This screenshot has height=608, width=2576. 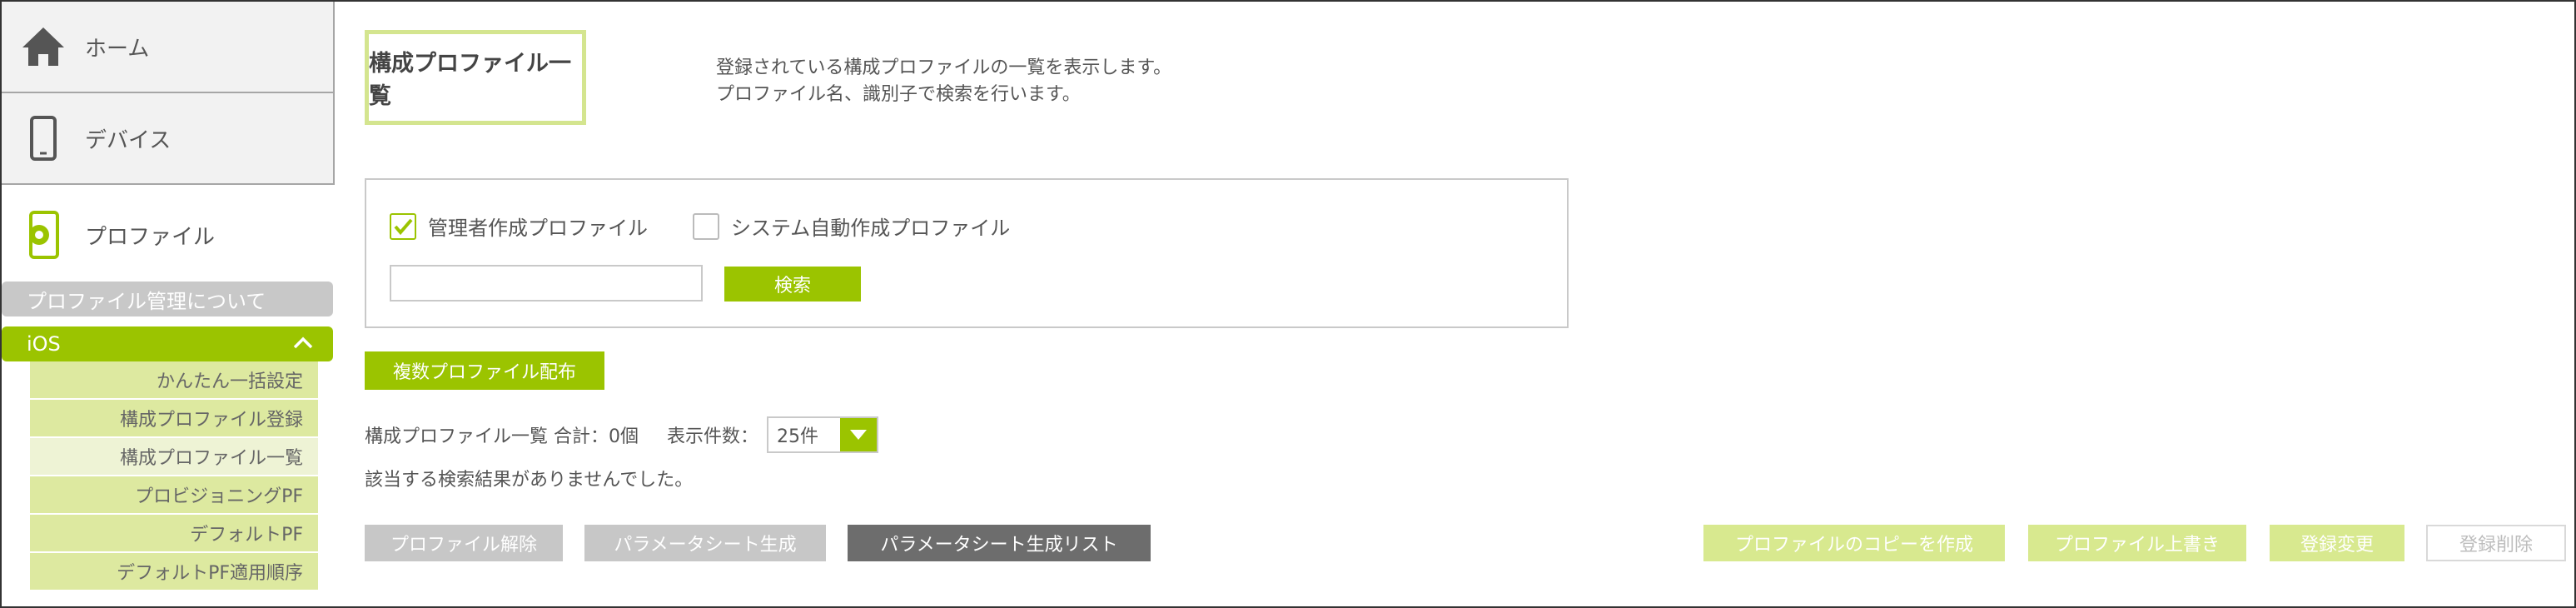 What do you see at coordinates (823, 435) in the screenshot?
I see `per-page-select: 25件` at bounding box center [823, 435].